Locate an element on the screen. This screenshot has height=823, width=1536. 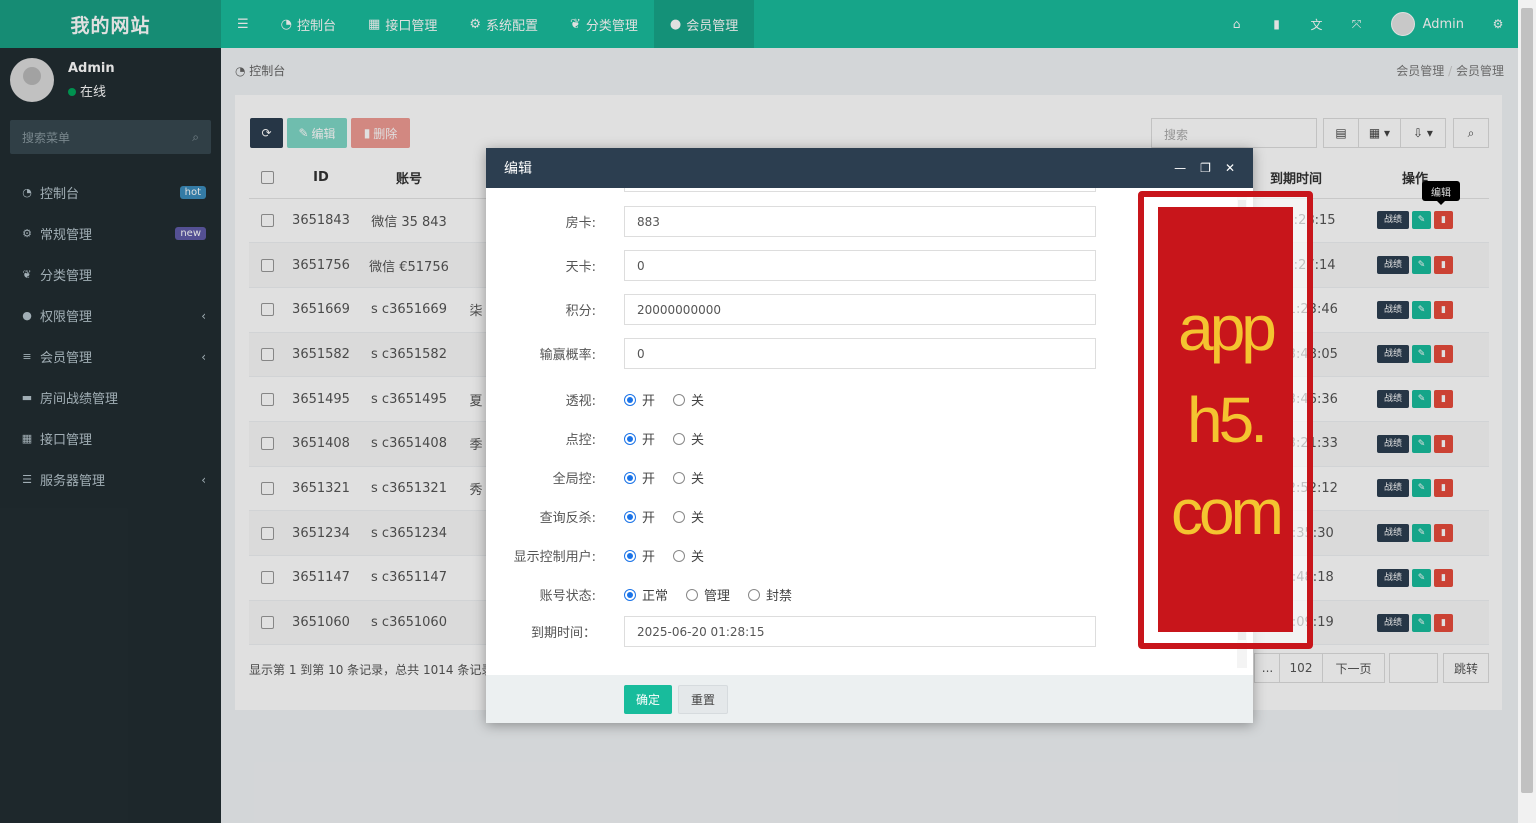
query-counter-on-radio: 开 is located at coordinates (639, 516).